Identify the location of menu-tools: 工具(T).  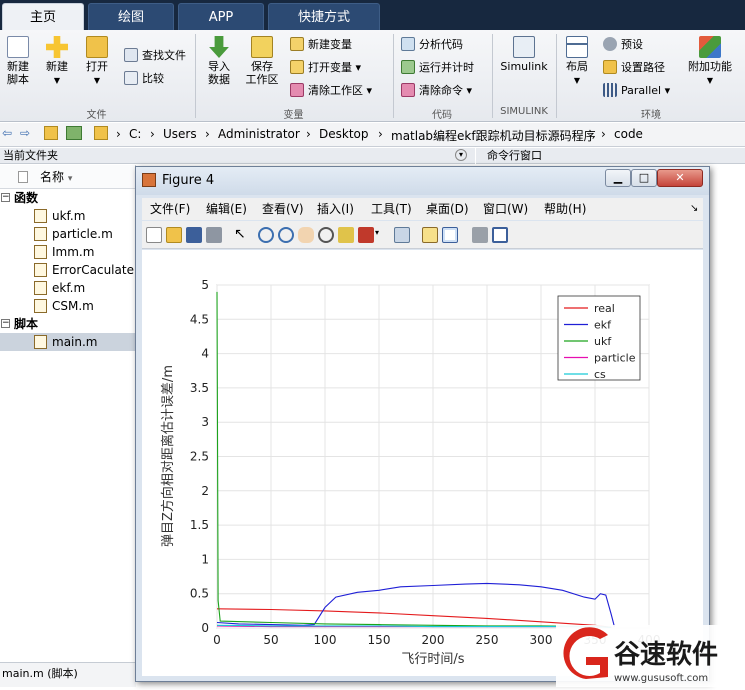
(391, 209).